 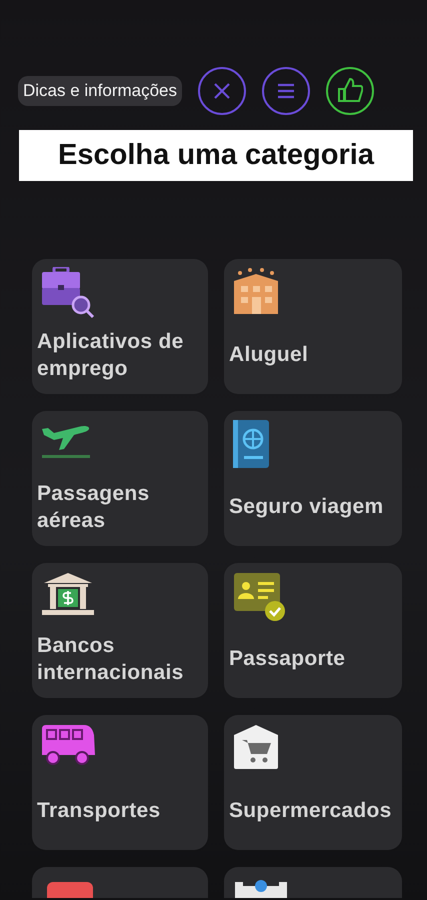 What do you see at coordinates (111, 355) in the screenshot?
I see `category-label: Aplicativos de emprego` at bounding box center [111, 355].